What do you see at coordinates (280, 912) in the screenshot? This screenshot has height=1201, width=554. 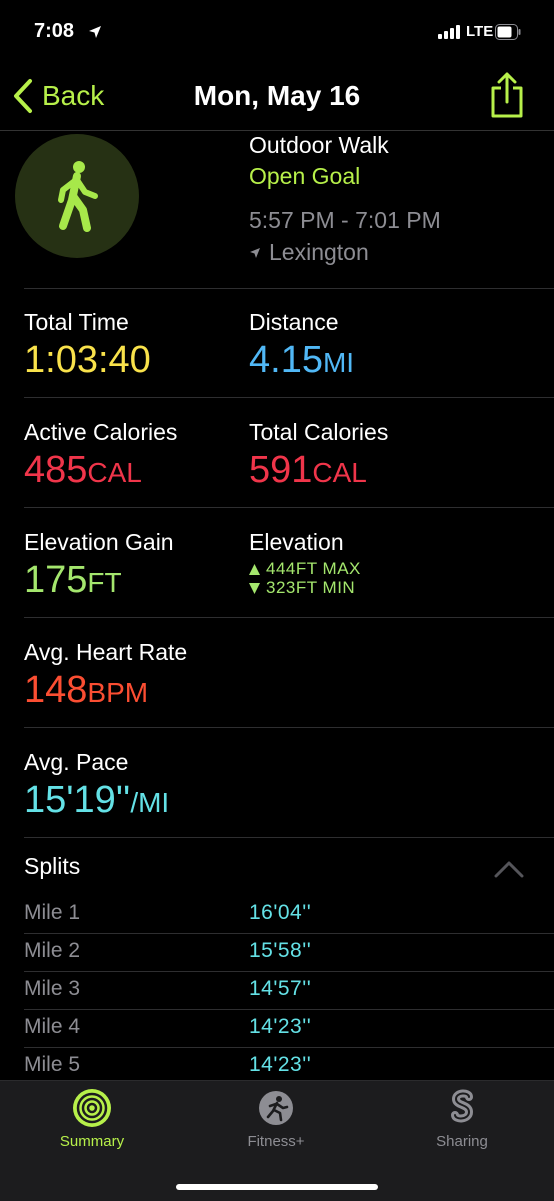 I see `split-pace: 16'04''` at bounding box center [280, 912].